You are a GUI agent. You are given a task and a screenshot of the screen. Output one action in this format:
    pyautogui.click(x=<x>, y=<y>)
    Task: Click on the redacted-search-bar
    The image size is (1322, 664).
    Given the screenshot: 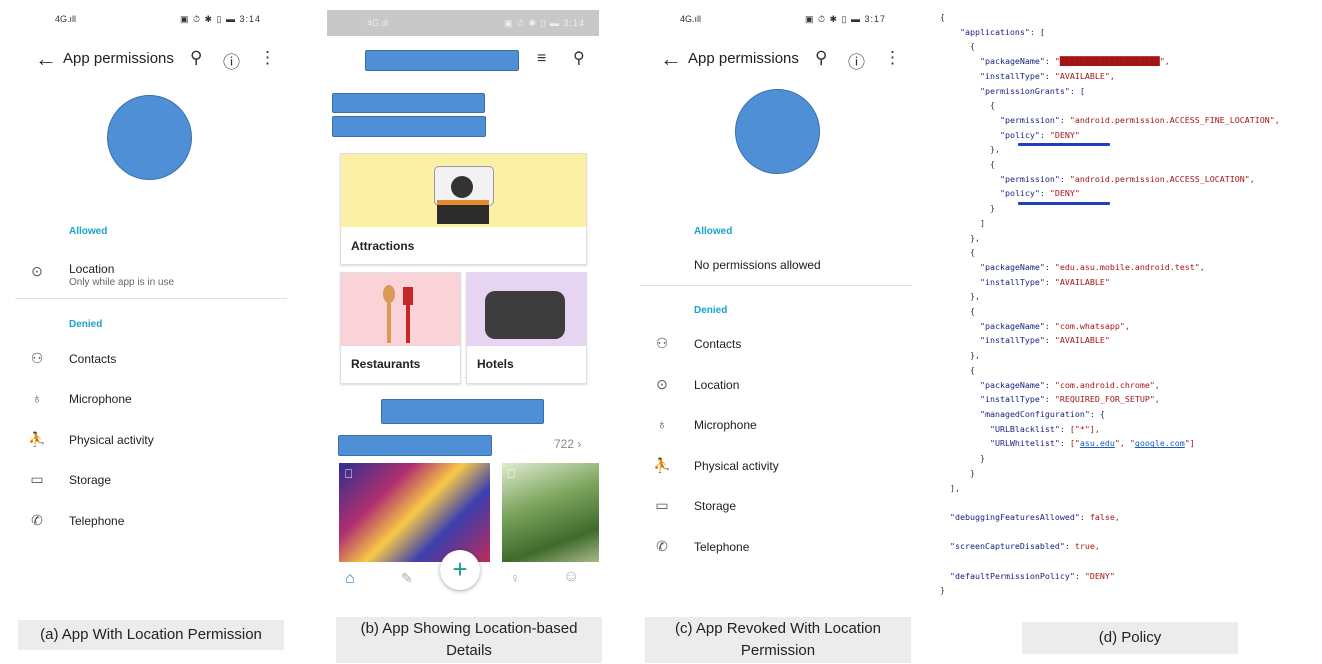 What is the action you would take?
    pyautogui.click(x=442, y=60)
    